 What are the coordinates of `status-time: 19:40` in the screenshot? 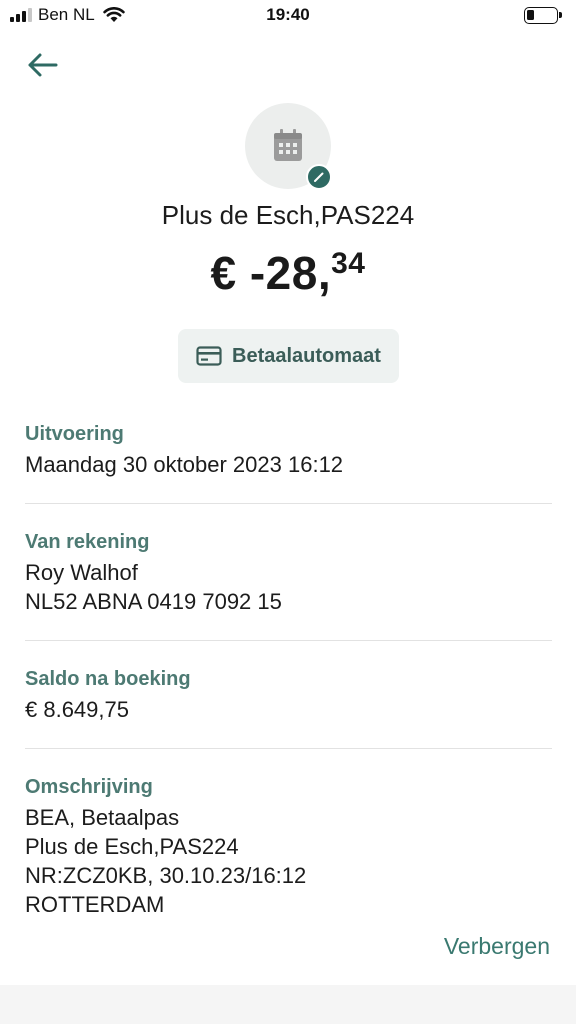 It's located at (288, 14).